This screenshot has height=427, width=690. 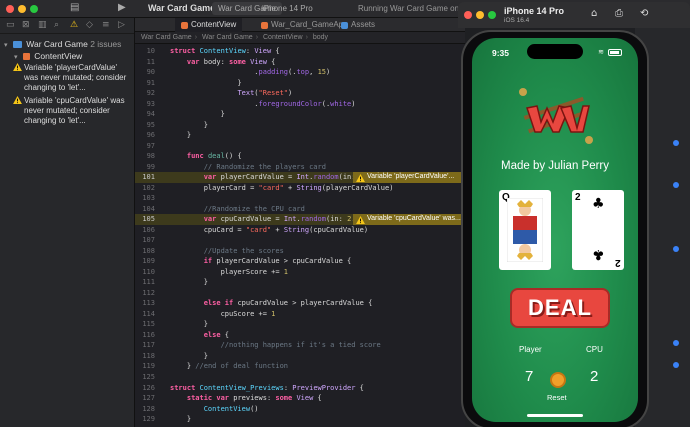 I want to click on breakpoint-icon: ▷, so click(x=121, y=25).